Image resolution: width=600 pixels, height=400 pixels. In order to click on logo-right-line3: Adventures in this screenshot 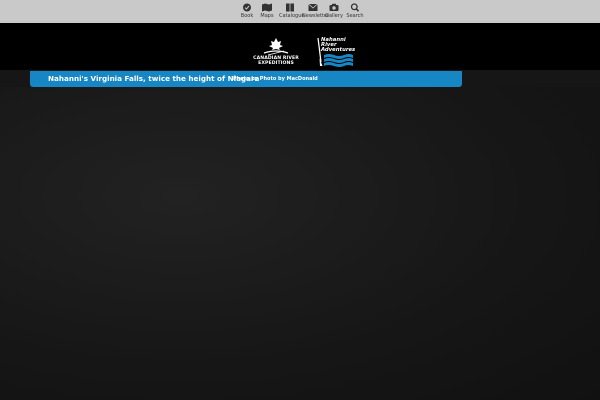, I will do `click(338, 50)`.